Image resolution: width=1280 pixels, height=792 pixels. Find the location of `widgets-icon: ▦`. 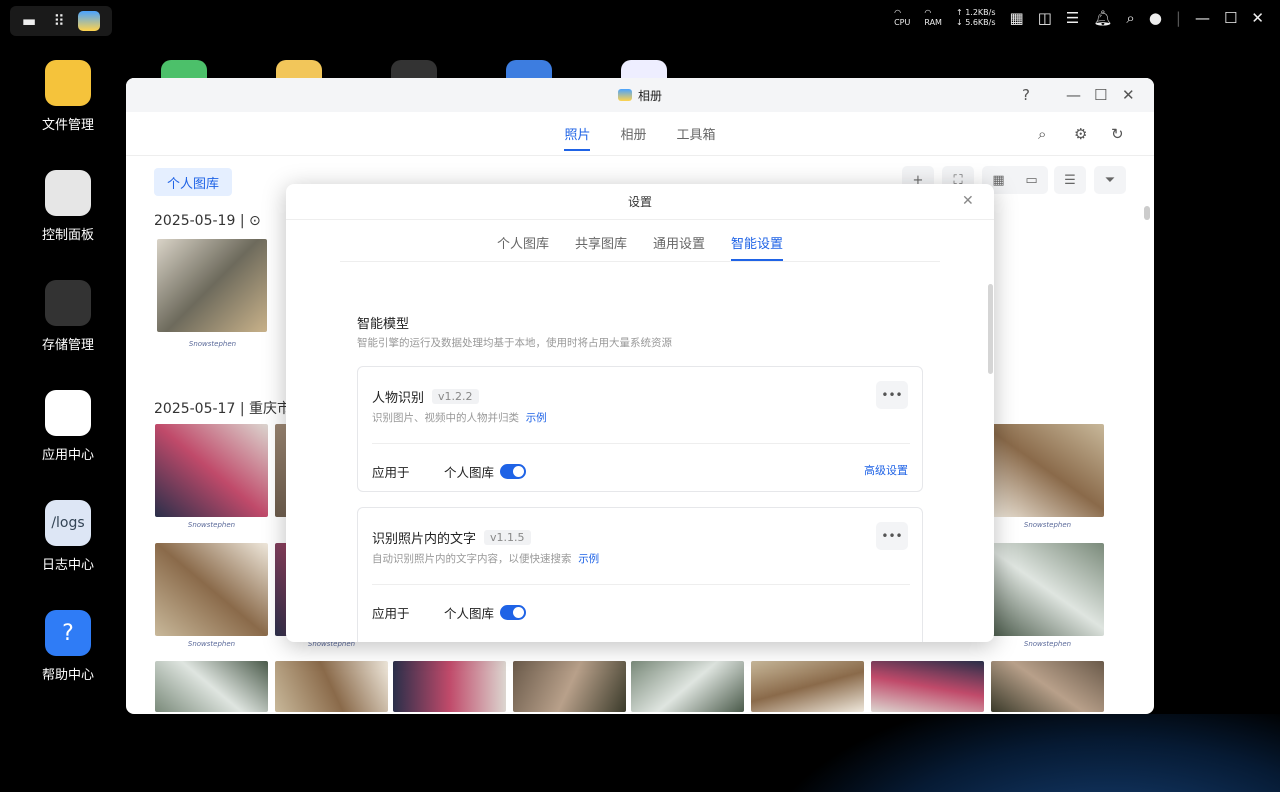

widgets-icon: ▦ is located at coordinates (1017, 18).